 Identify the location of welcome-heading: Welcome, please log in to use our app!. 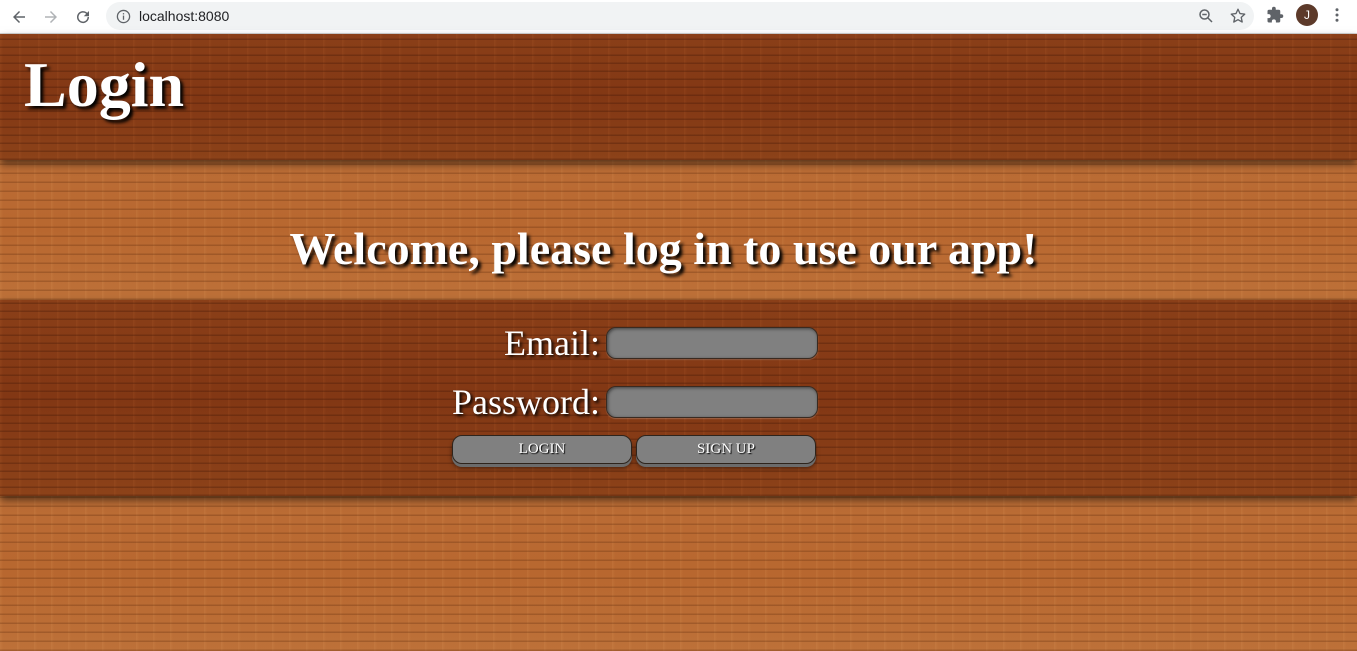
(678, 248).